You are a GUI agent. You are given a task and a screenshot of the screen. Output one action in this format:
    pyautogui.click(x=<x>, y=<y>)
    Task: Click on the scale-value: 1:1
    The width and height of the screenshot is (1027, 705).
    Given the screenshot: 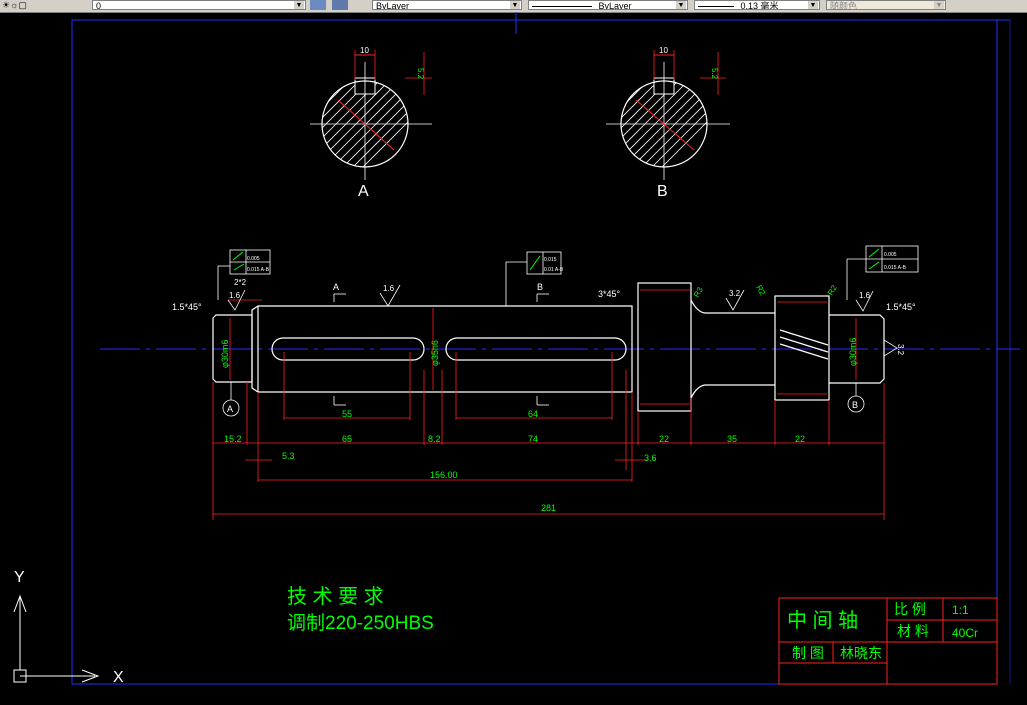 What is the action you would take?
    pyautogui.click(x=960, y=610)
    